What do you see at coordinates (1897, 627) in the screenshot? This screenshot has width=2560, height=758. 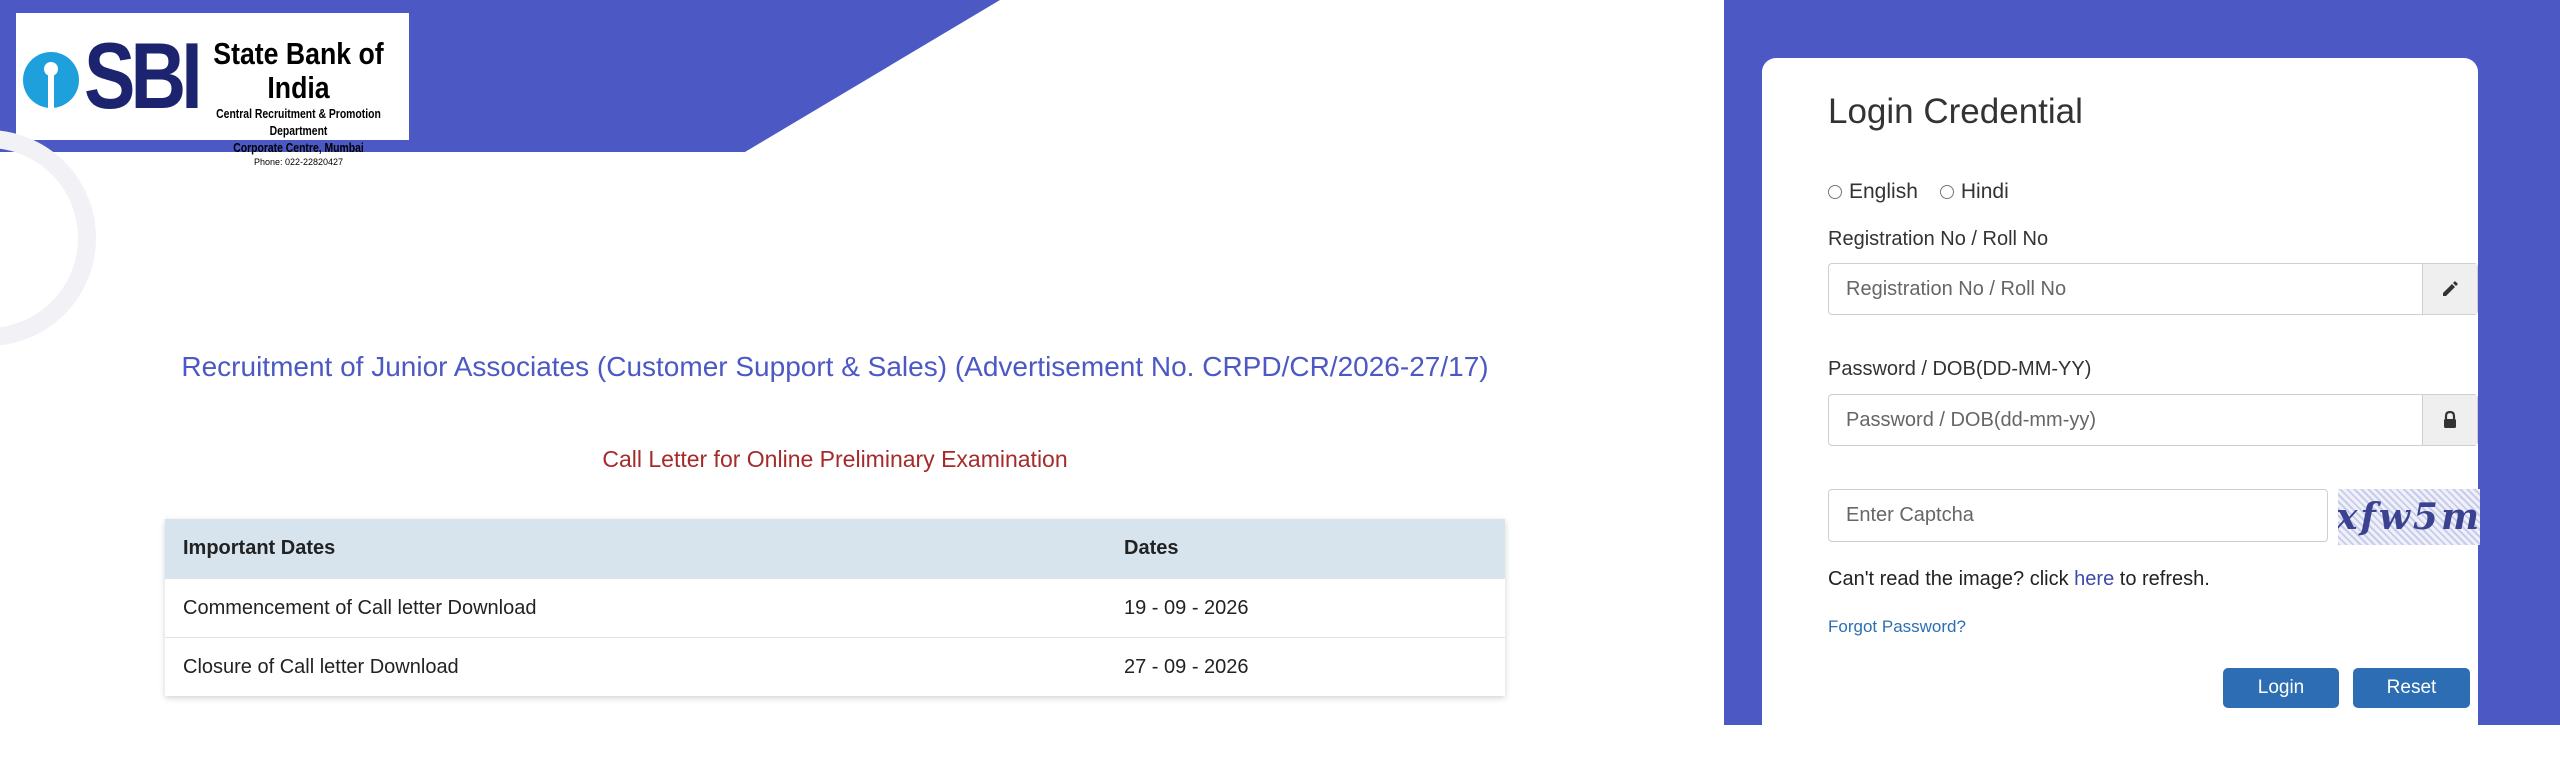 I see `forgot-password-link: Forgot Password?` at bounding box center [1897, 627].